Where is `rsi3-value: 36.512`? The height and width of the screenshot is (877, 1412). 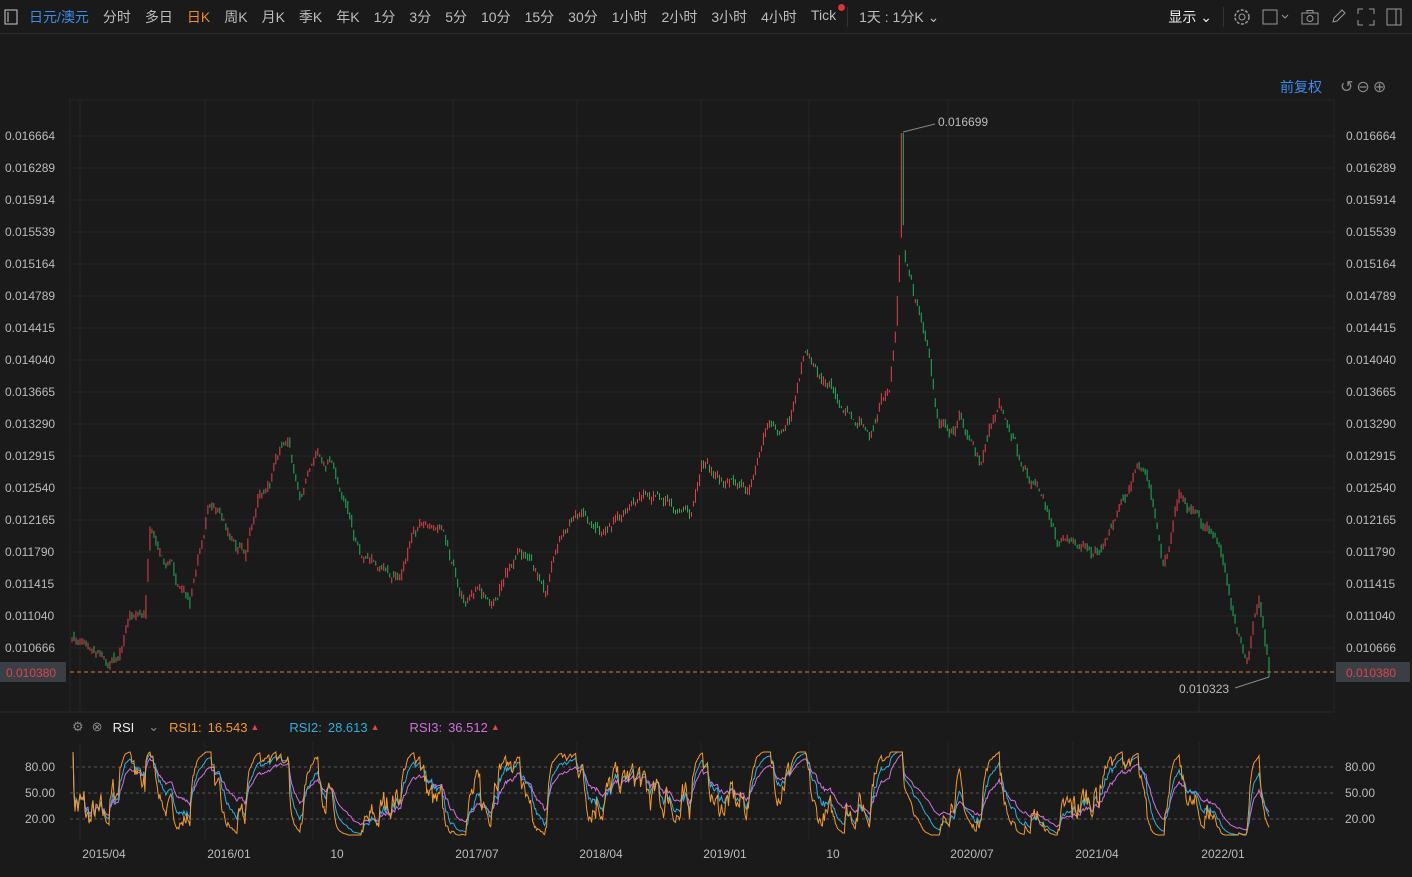
rsi3-value: 36.512 is located at coordinates (468, 727).